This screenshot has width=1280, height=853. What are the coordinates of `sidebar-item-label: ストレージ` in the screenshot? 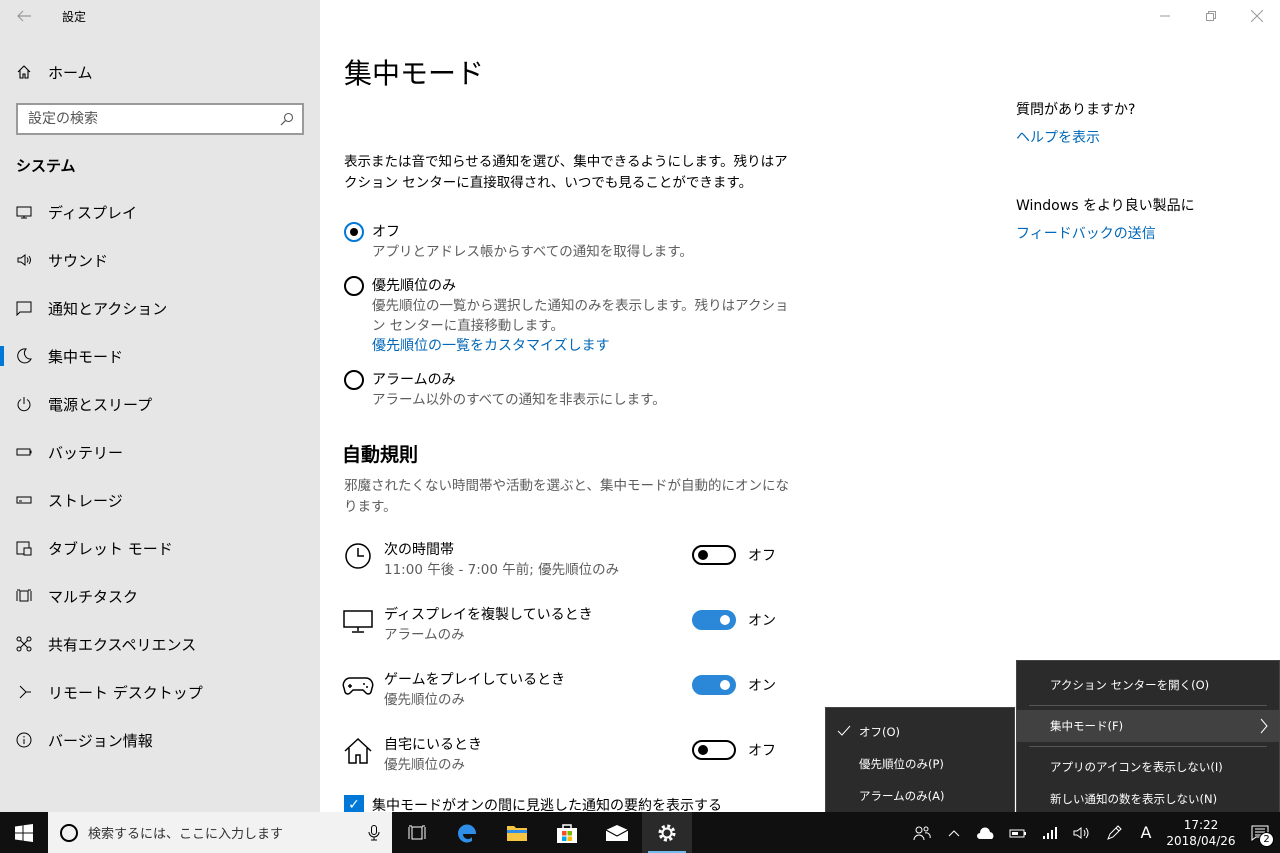 It's located at (85, 500).